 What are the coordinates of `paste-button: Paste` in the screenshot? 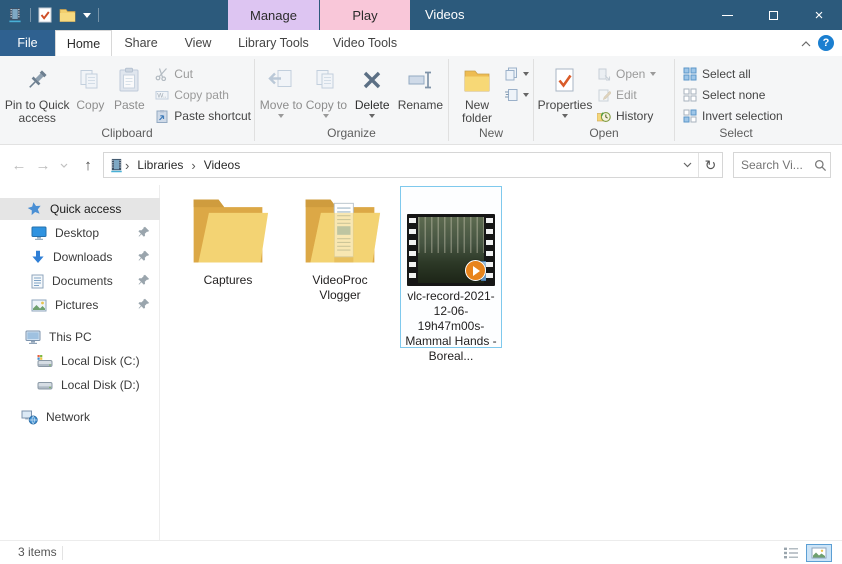 It's located at (129, 86).